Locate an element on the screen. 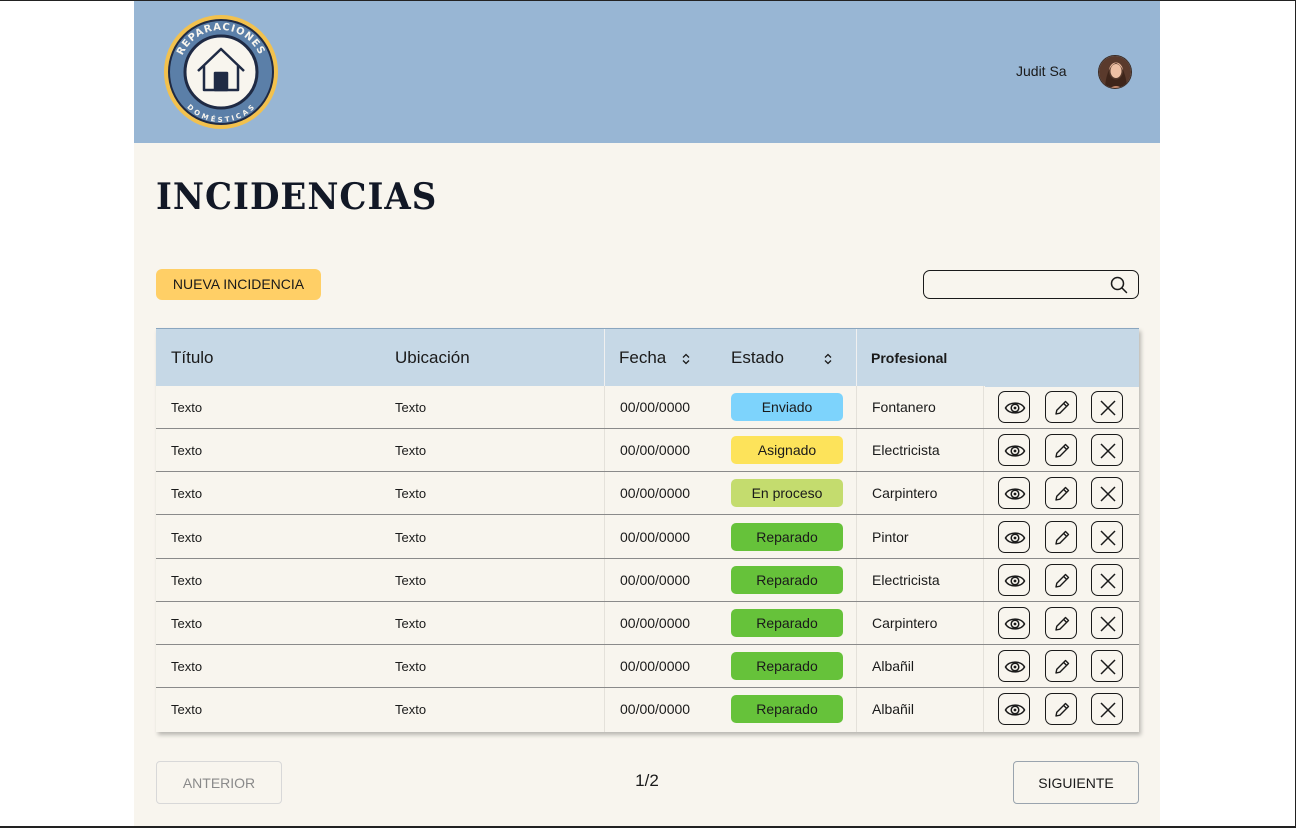  column-header-date-label: Fecha is located at coordinates (643, 357).